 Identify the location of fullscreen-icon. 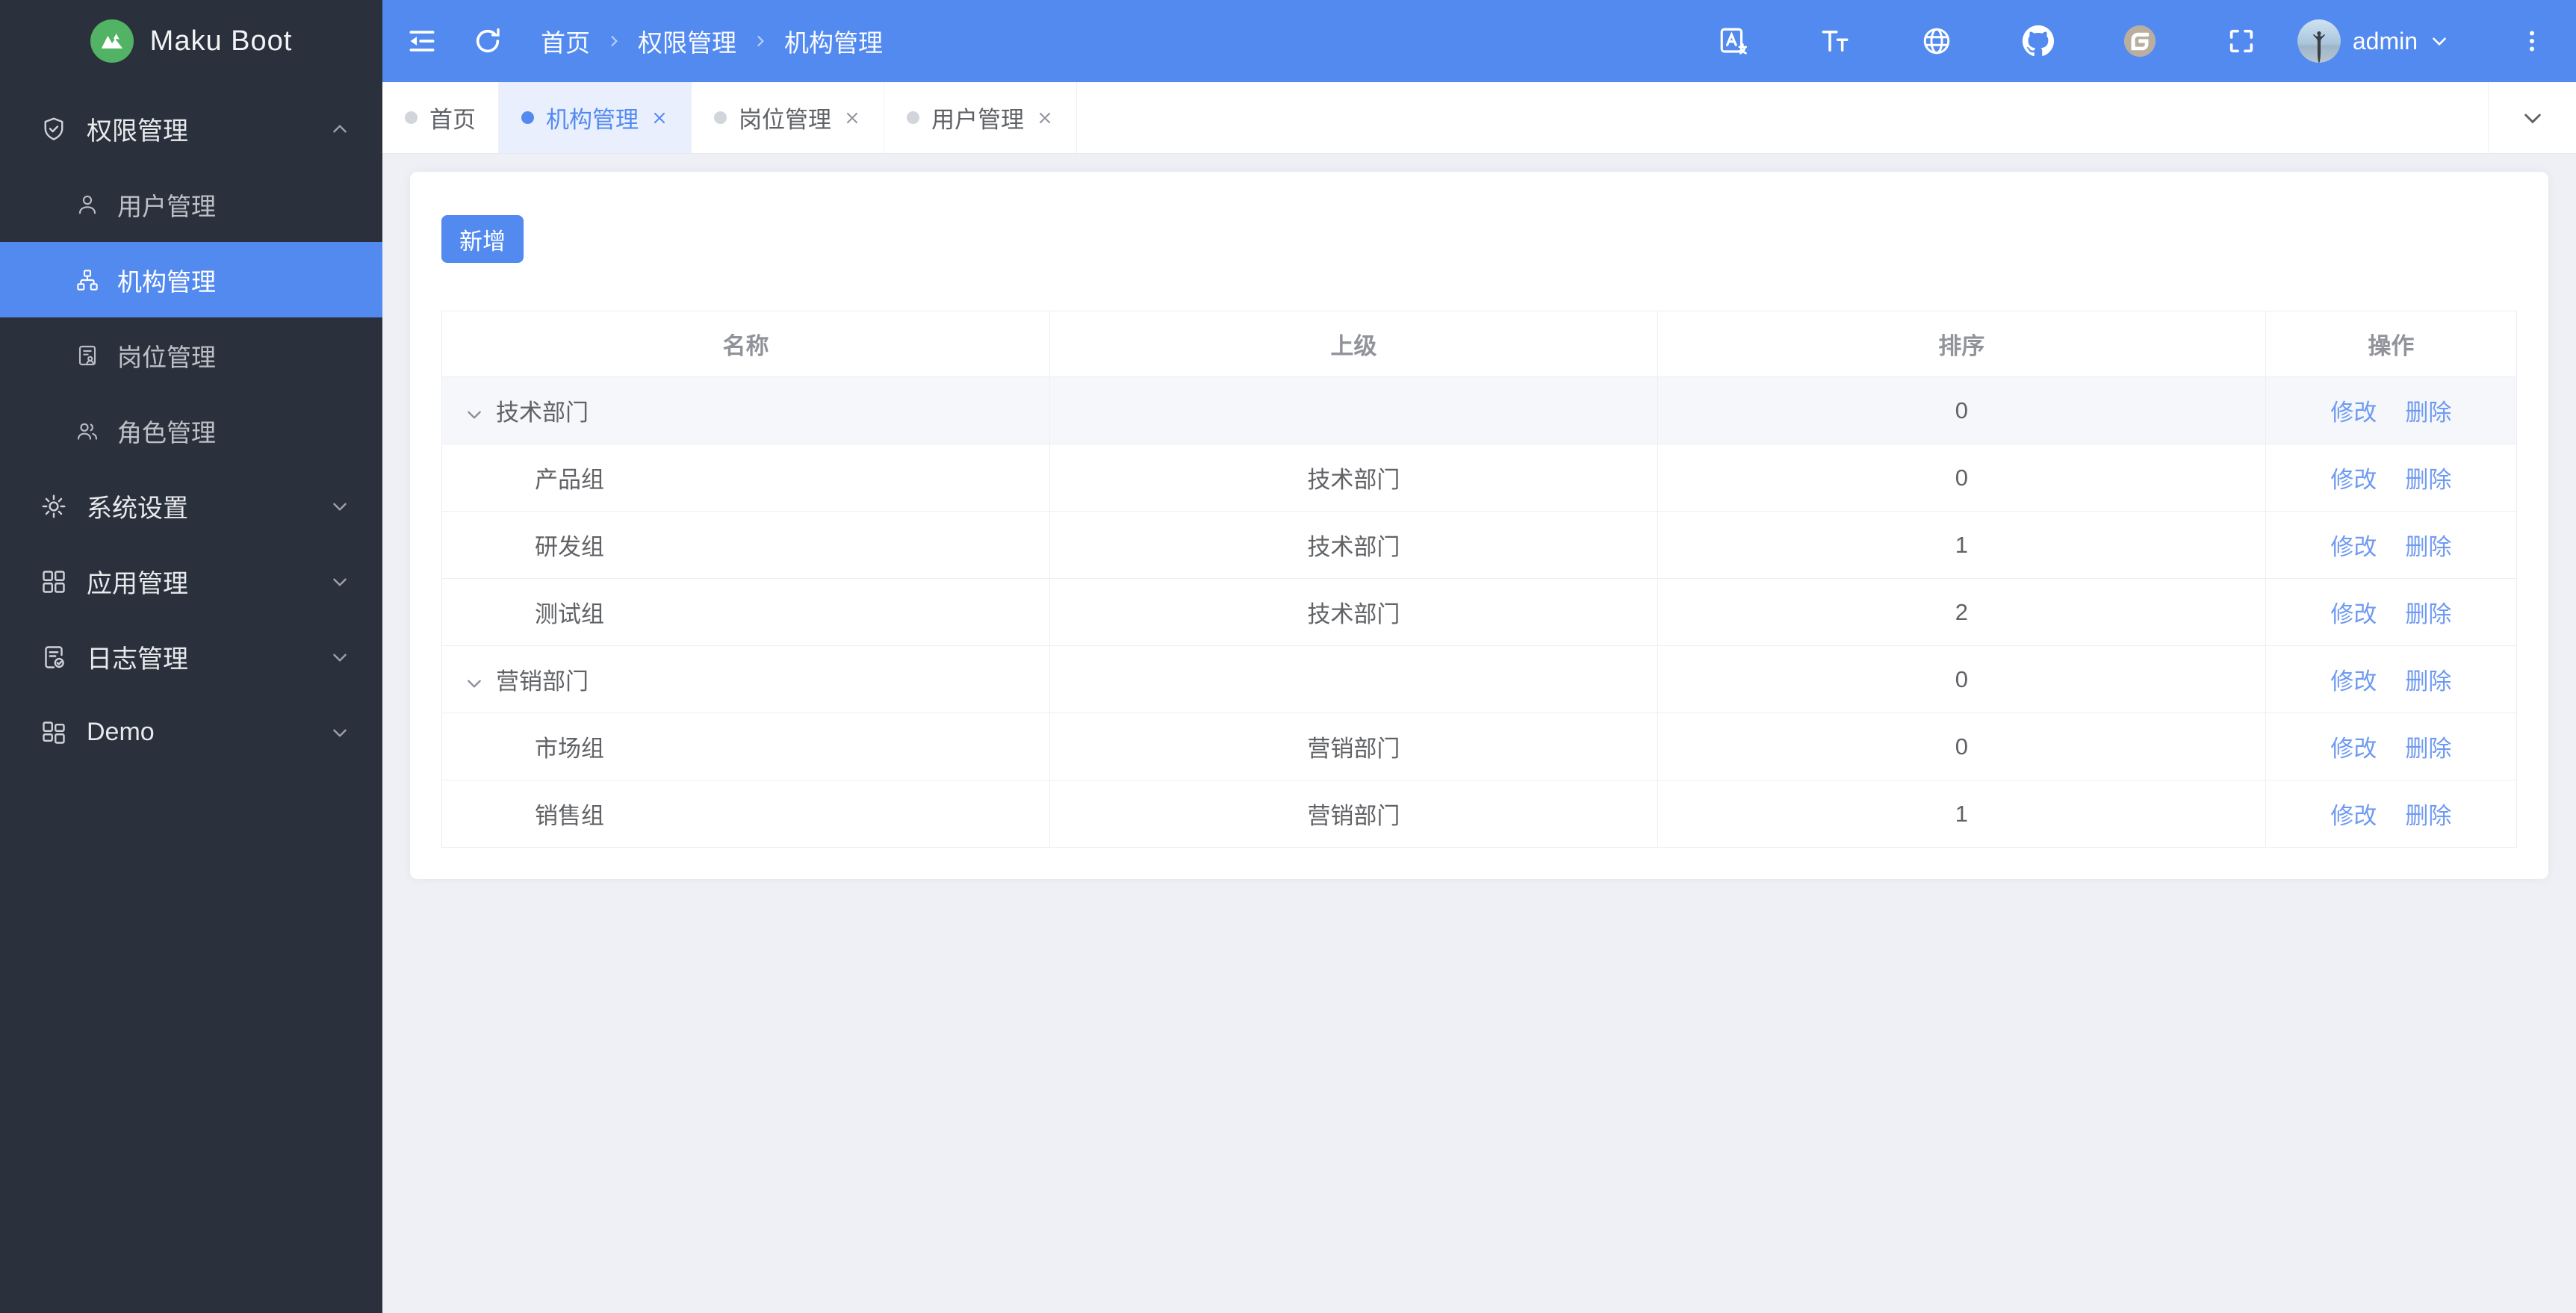
(2242, 41).